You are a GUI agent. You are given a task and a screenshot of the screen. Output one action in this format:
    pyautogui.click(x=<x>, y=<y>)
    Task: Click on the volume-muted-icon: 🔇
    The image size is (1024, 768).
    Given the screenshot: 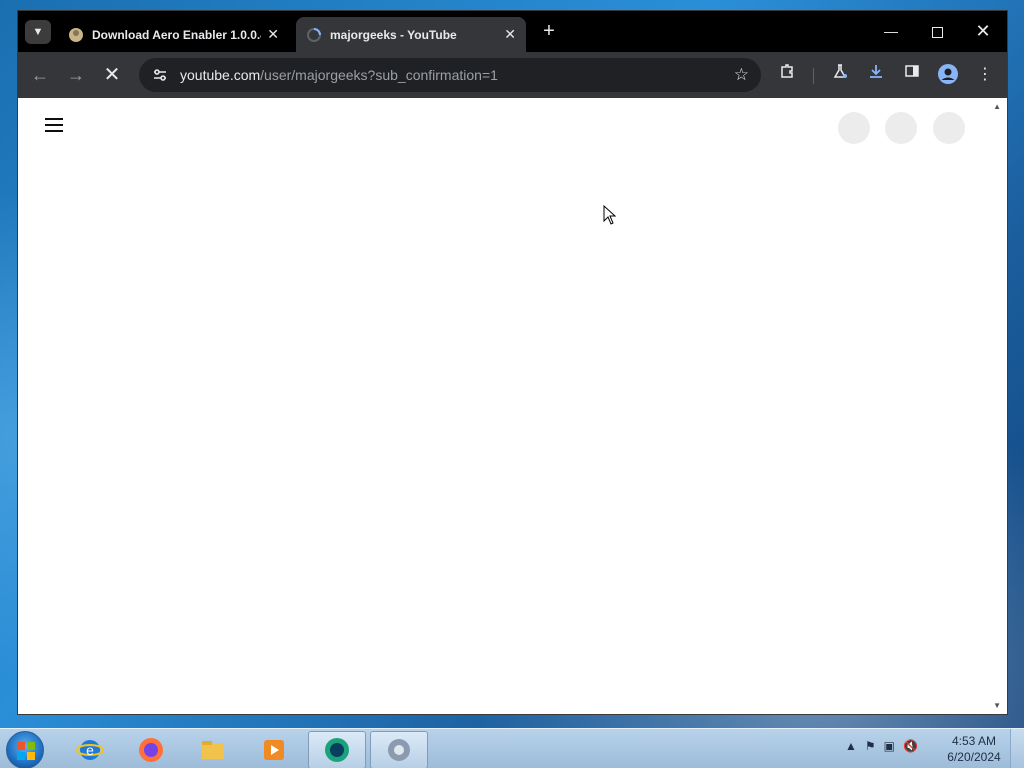 What is the action you would take?
    pyautogui.click(x=910, y=746)
    